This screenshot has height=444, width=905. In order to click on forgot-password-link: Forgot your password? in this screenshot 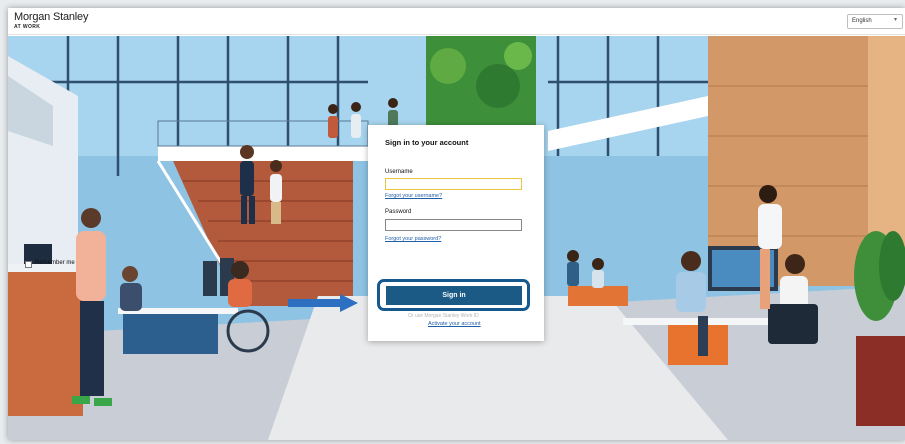, I will do `click(413, 239)`.